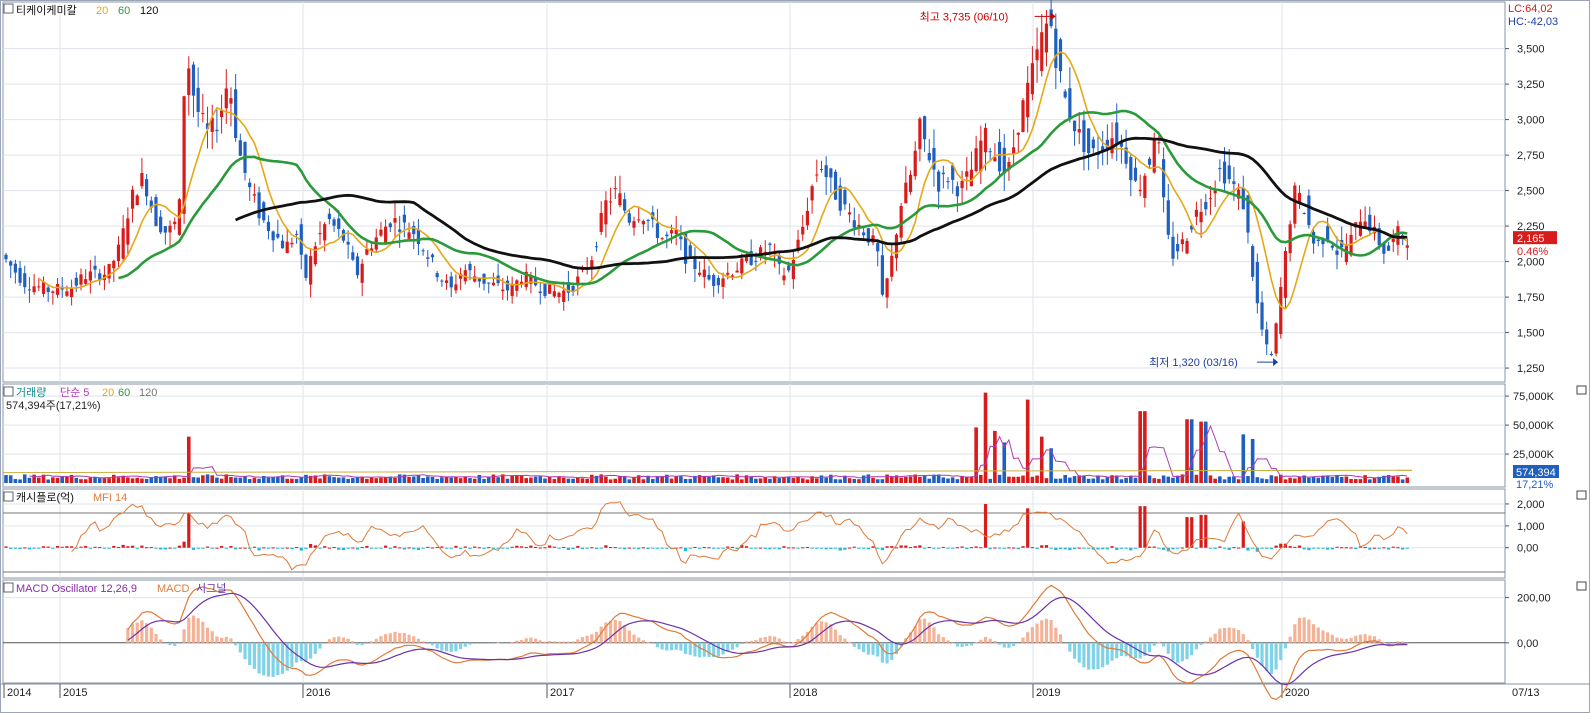 The width and height of the screenshot is (1590, 713). I want to click on price-low-label: 최저 1,320 (03/16), so click(1193, 362).